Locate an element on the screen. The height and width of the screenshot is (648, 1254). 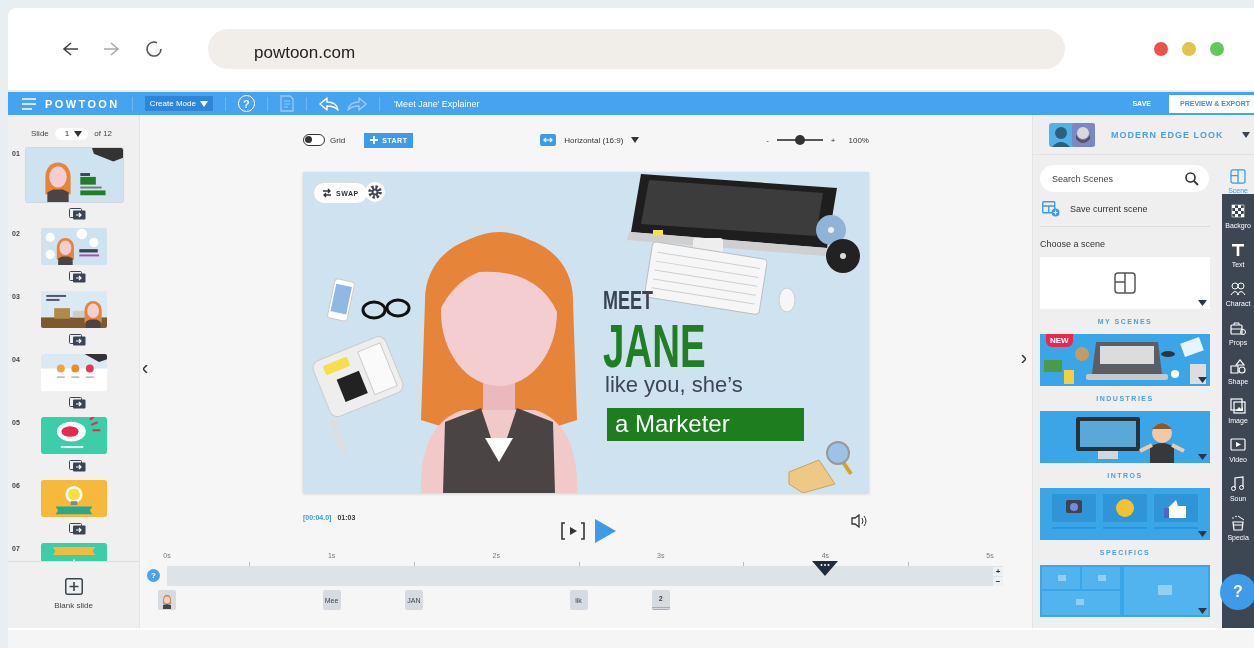
volume-button is located at coordinates (860, 521).